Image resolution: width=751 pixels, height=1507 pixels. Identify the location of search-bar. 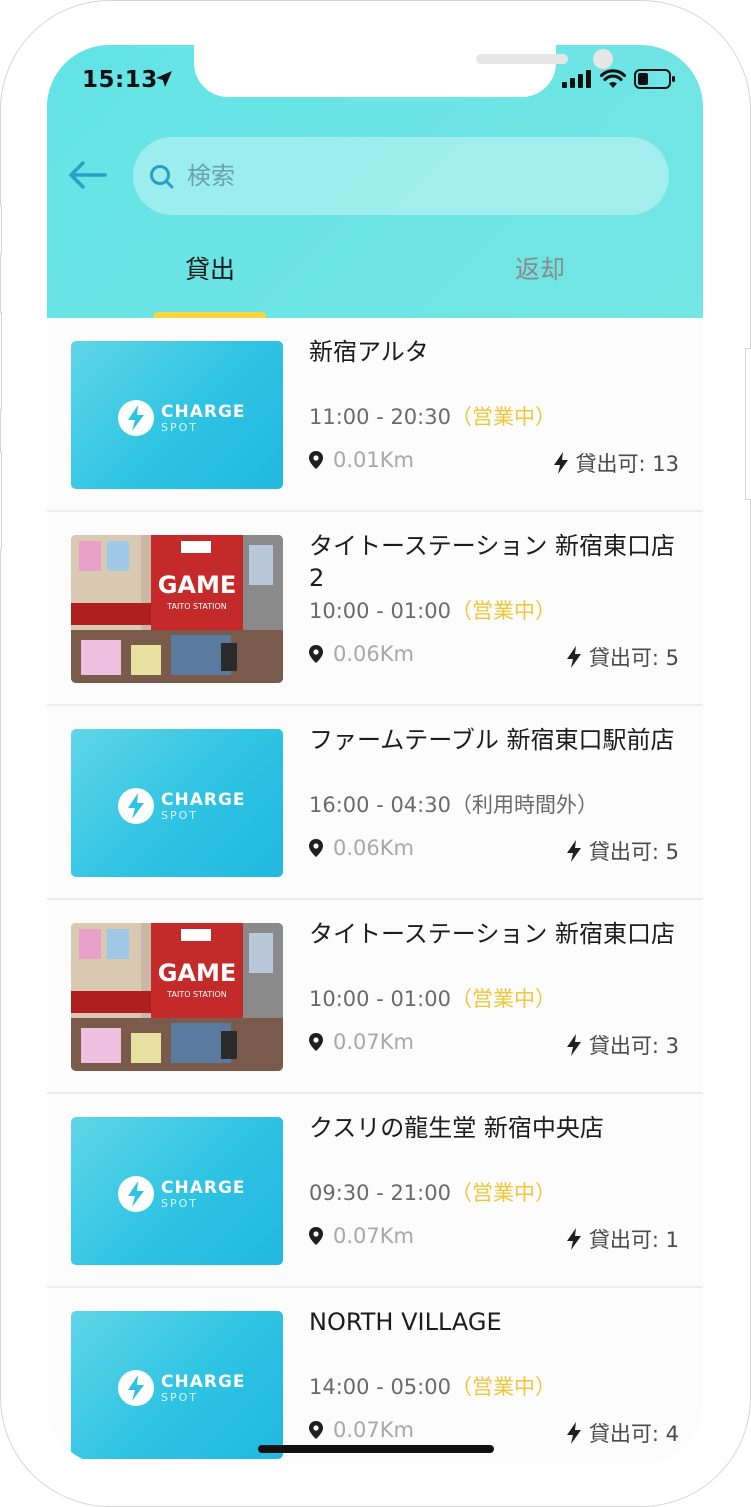
(401, 176).